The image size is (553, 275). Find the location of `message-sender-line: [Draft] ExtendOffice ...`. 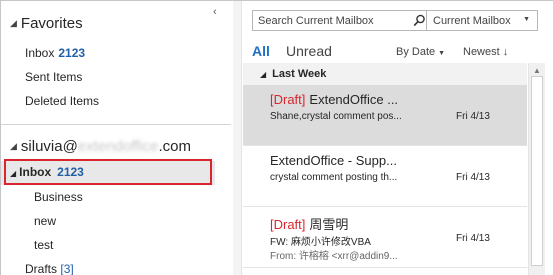

message-sender-line: [Draft] ExtendOffice ... is located at coordinates (334, 99).